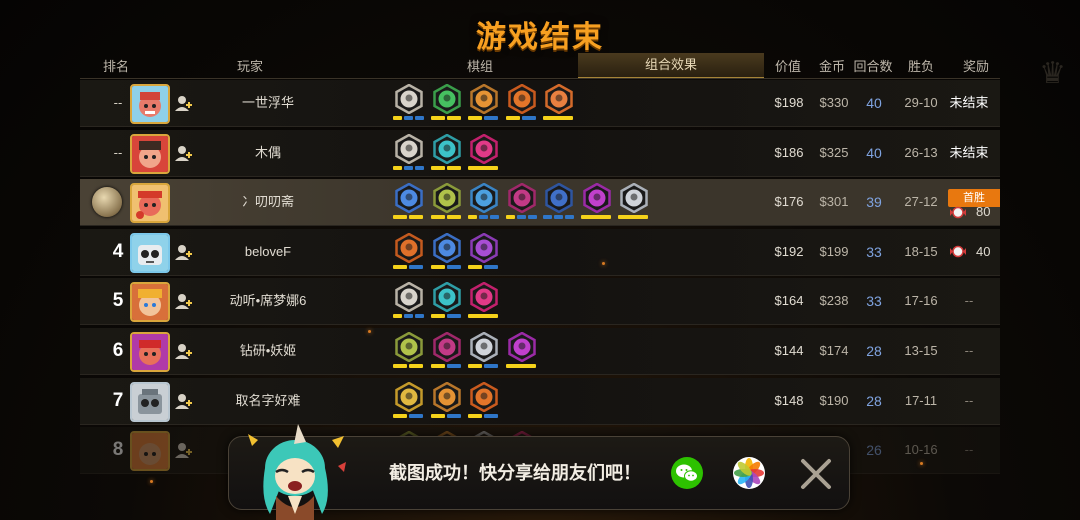  Describe the element at coordinates (447, 99) in the screenshot. I see `beast-icon` at that location.